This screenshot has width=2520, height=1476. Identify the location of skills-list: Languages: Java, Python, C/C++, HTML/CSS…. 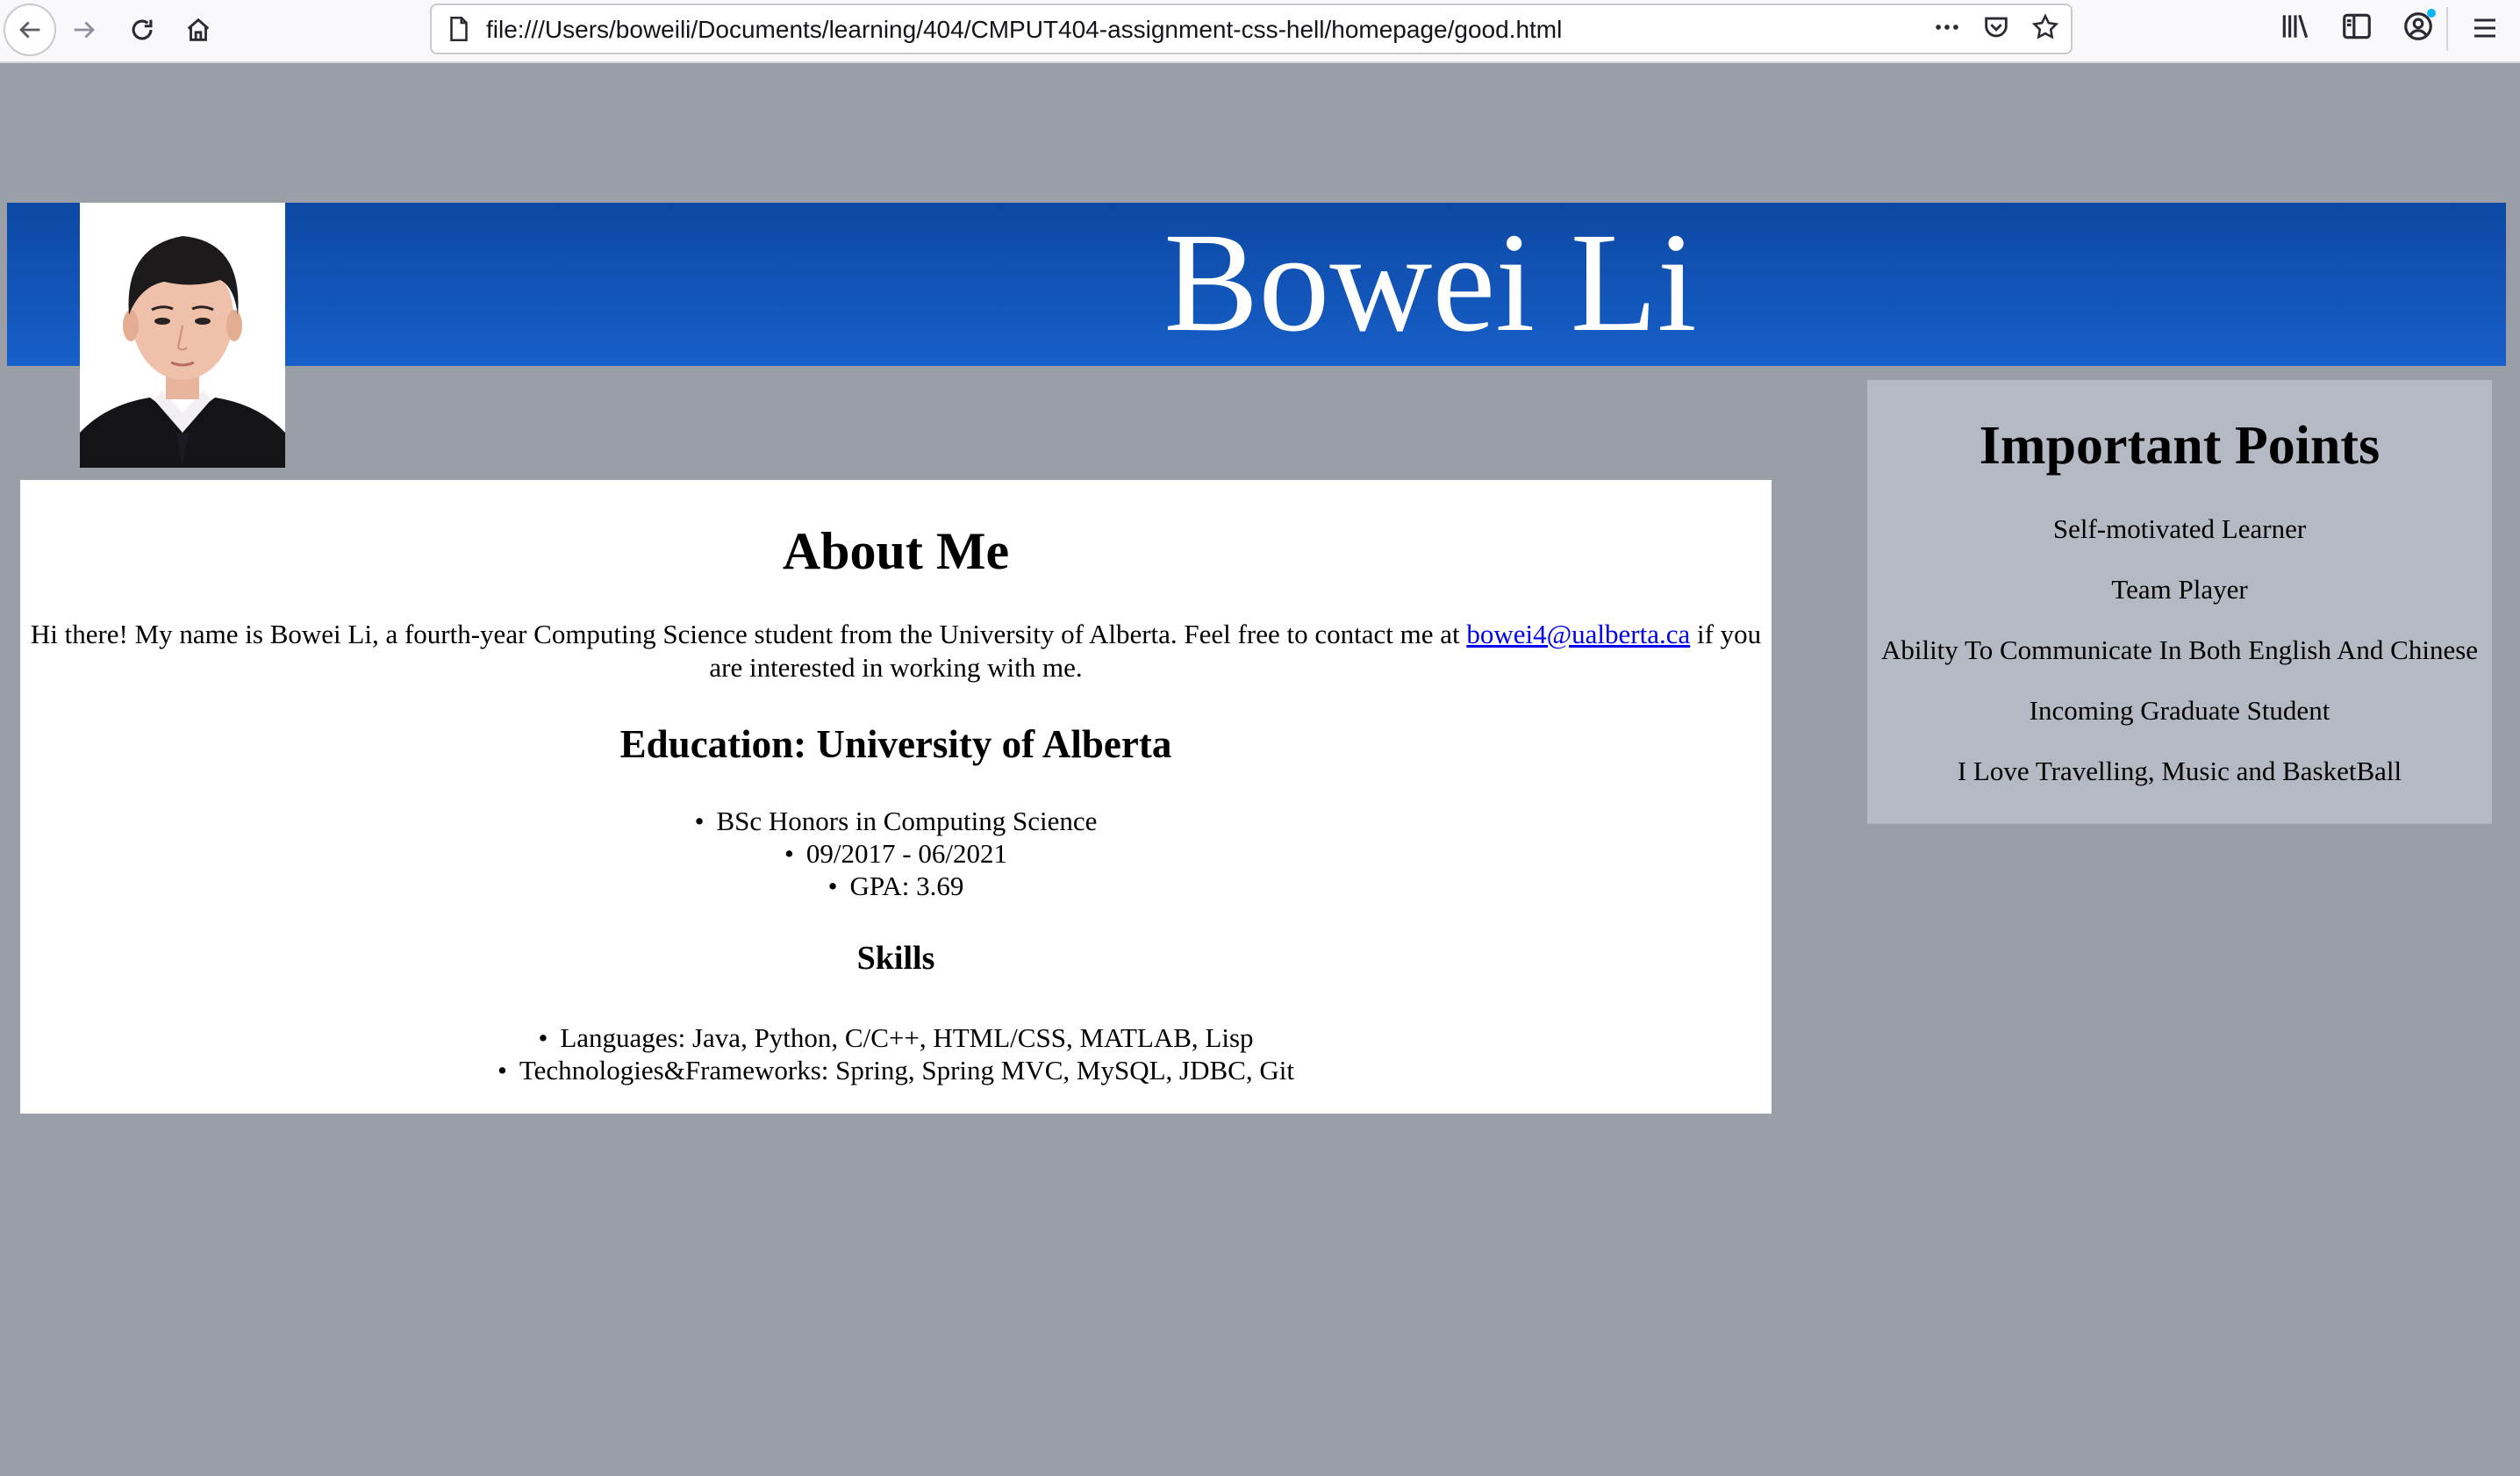
(896, 1053).